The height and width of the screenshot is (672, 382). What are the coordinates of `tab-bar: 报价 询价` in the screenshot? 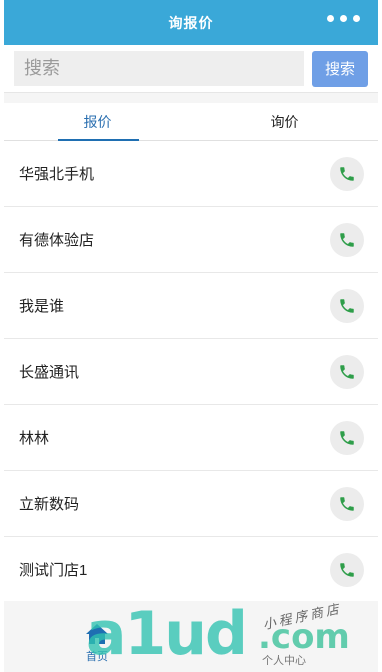 It's located at (191, 122).